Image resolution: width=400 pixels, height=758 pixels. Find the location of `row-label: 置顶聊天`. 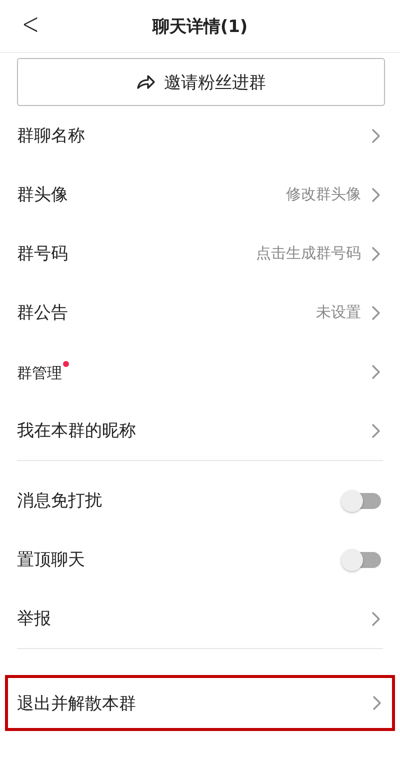

row-label: 置顶聊天 is located at coordinates (51, 560).